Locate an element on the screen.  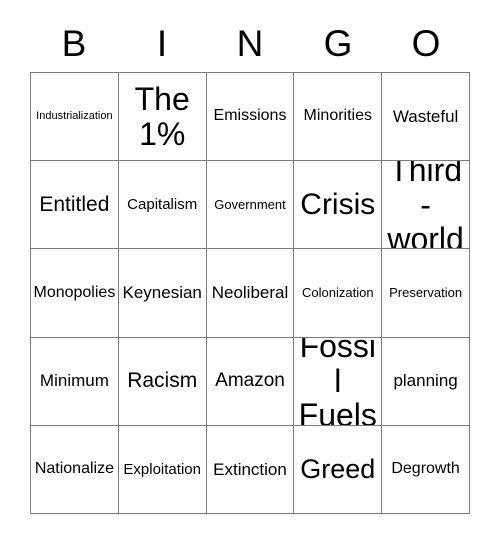
bingo-cell-label: Preservation is located at coordinates (426, 293).